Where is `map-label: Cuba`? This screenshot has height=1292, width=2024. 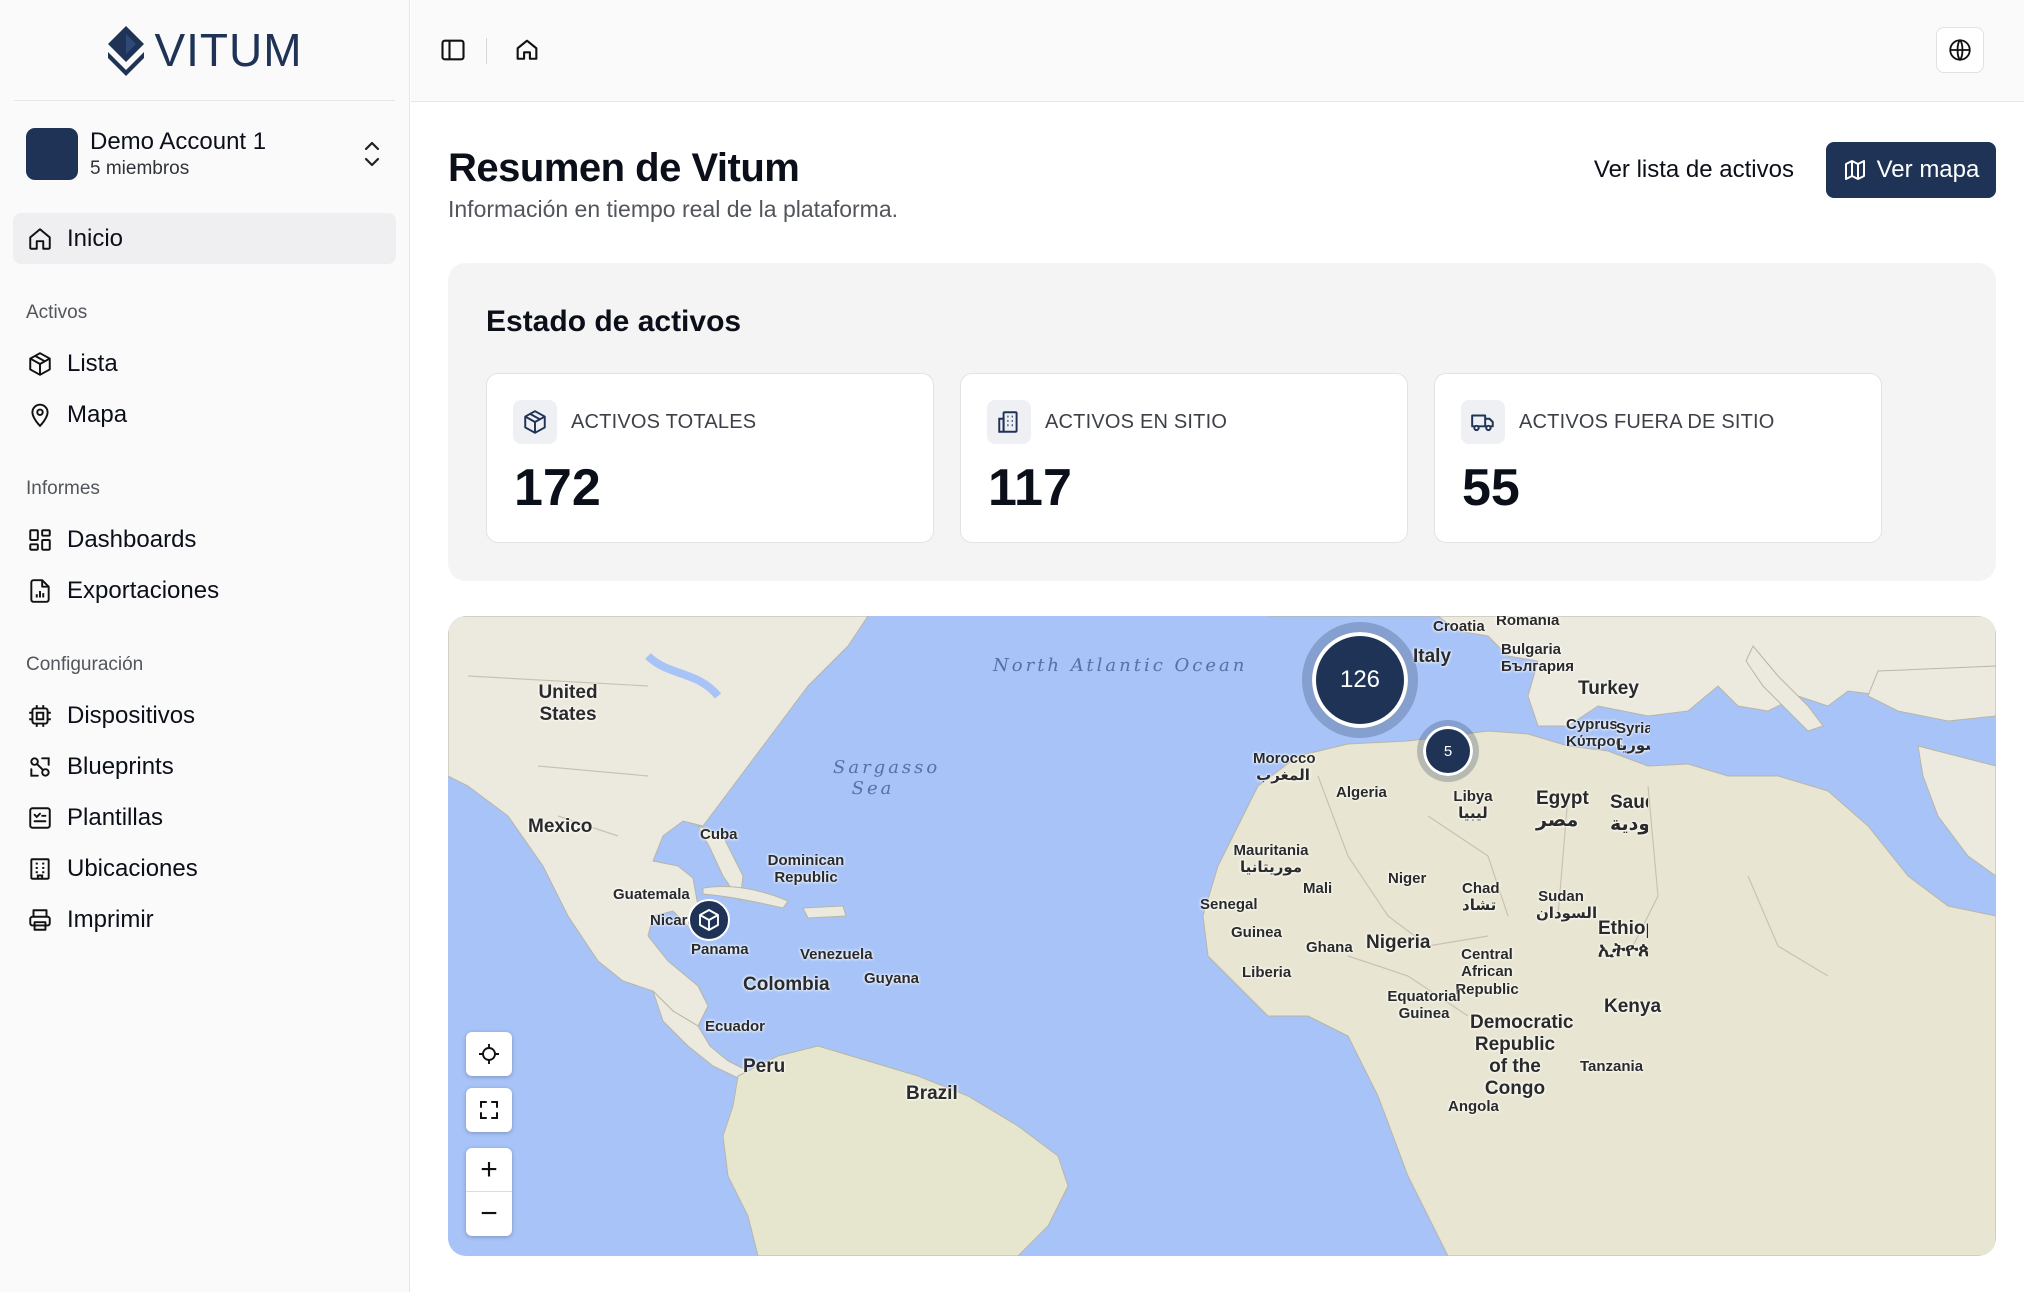 map-label: Cuba is located at coordinates (719, 834).